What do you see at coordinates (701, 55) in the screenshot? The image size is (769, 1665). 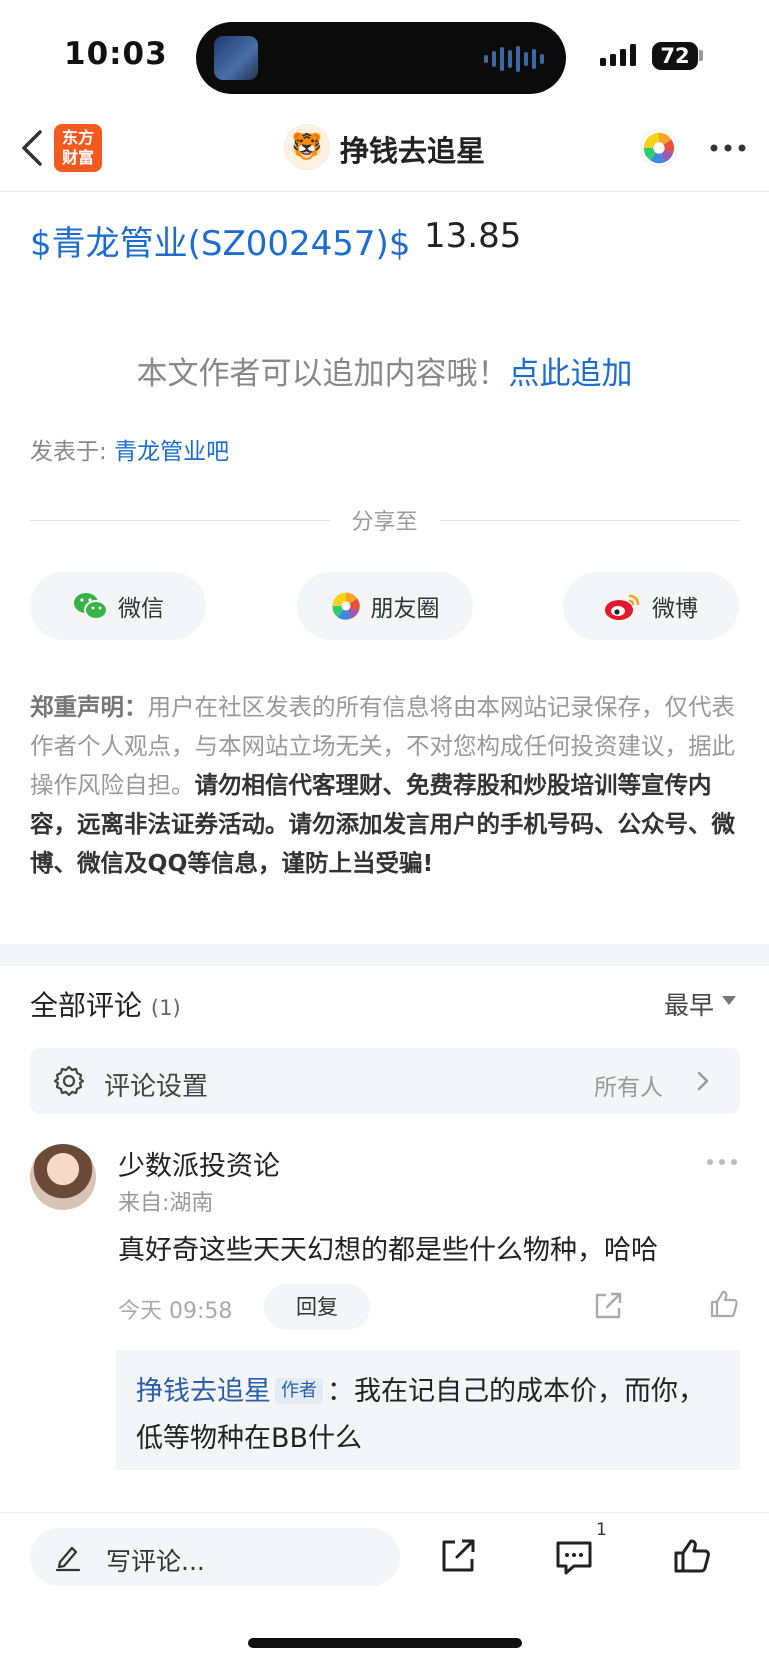 I see `battery-cap` at bounding box center [701, 55].